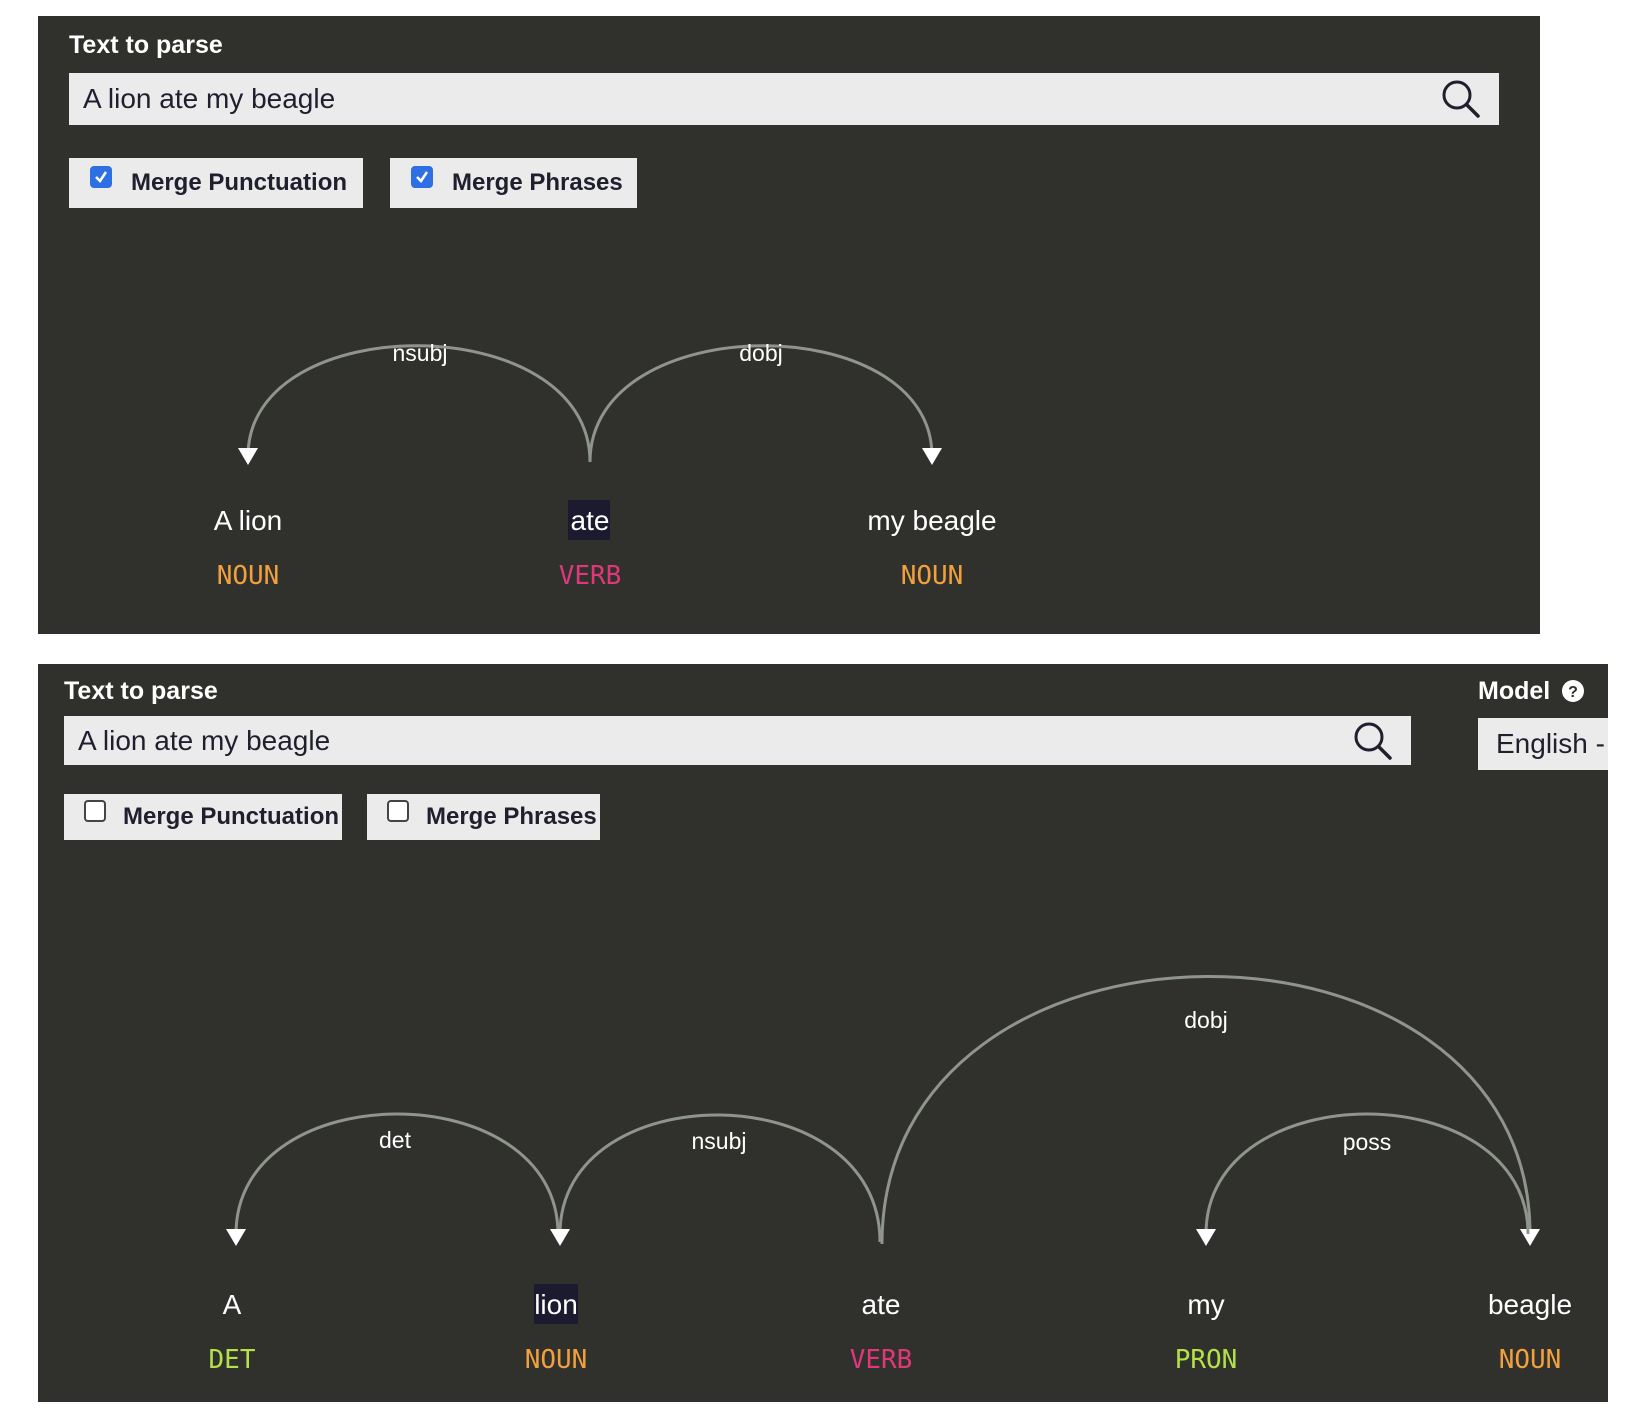 This screenshot has height=1414, width=1638. What do you see at coordinates (1367, 1142) in the screenshot?
I see `arc-label: poss` at bounding box center [1367, 1142].